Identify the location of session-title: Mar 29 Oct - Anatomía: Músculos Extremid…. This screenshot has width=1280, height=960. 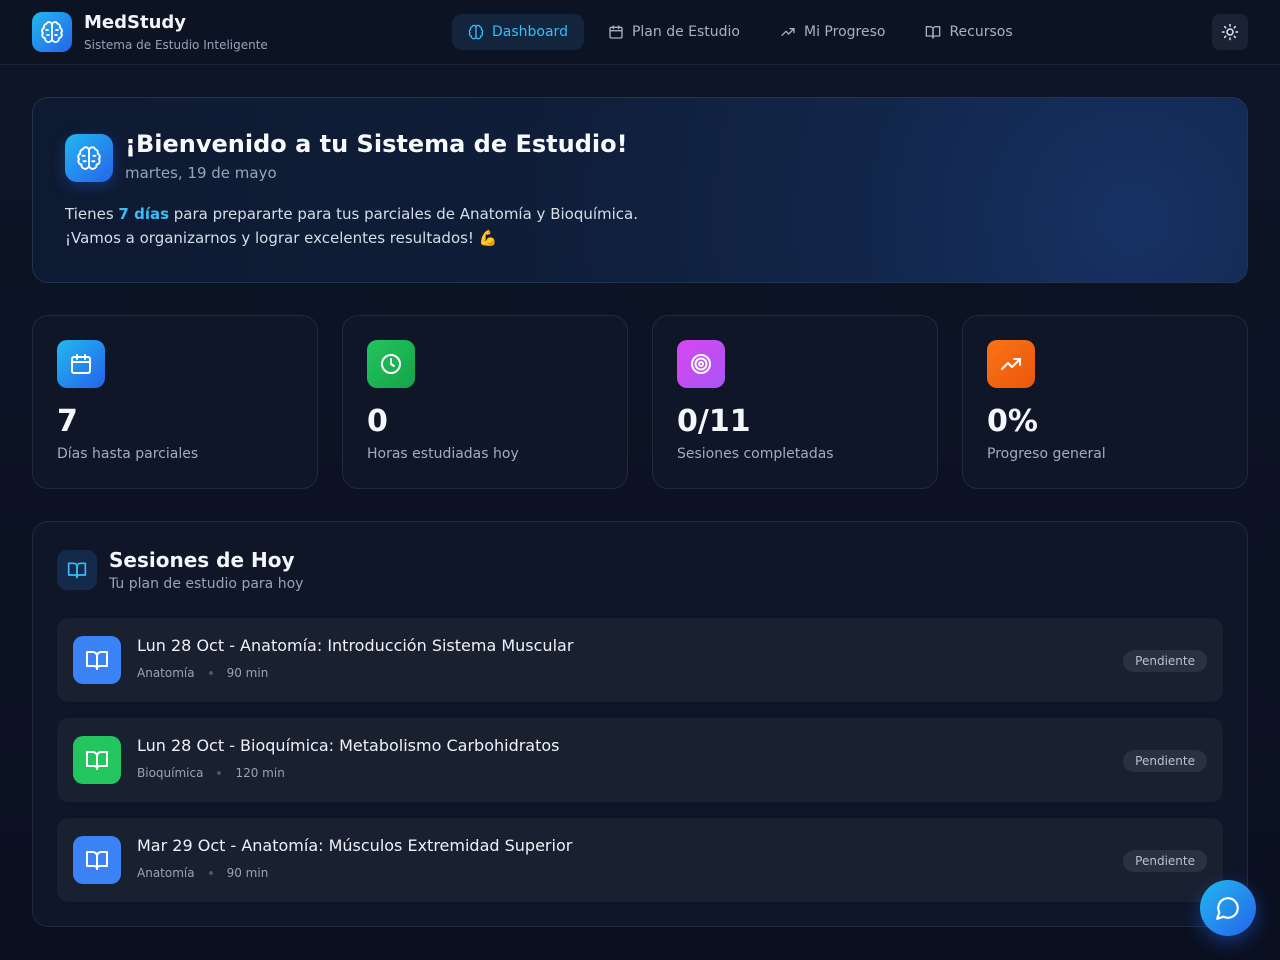
(355, 845).